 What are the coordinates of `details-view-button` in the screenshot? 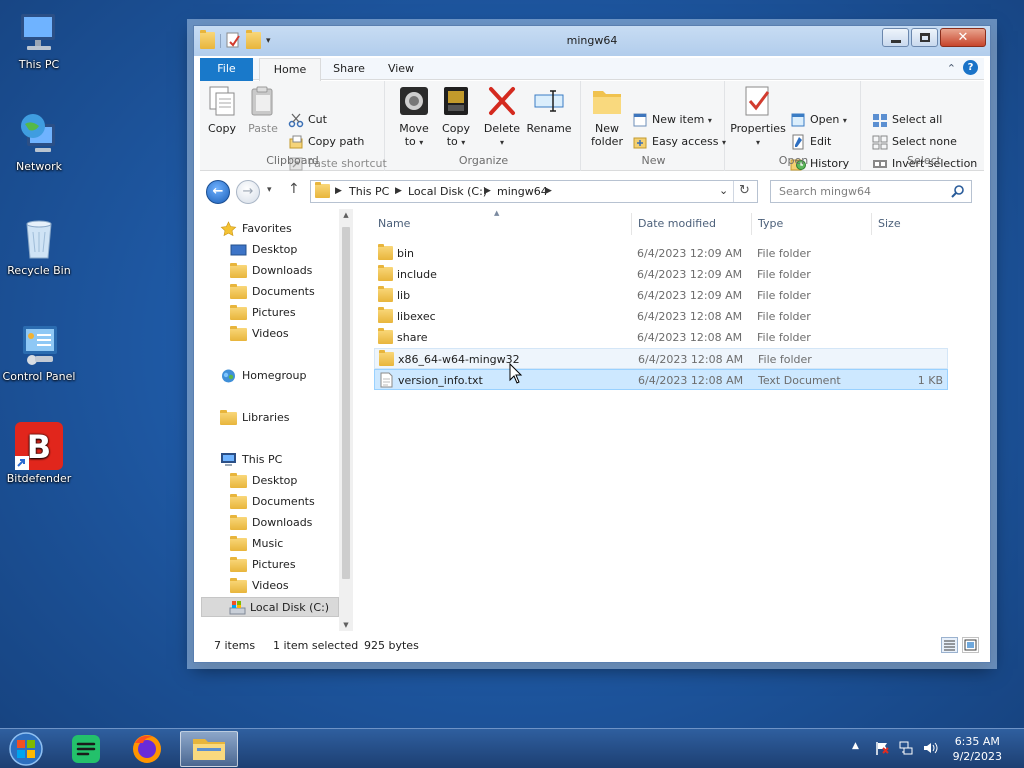 It's located at (949, 645).